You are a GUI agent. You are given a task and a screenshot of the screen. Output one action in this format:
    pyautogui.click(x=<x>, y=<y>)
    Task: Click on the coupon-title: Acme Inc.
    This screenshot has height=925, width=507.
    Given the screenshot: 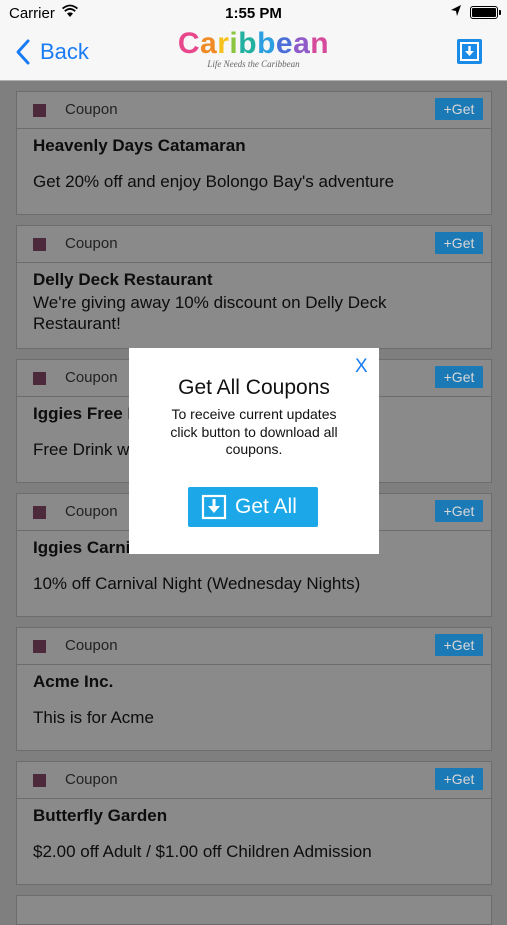 What is the action you would take?
    pyautogui.click(x=73, y=681)
    